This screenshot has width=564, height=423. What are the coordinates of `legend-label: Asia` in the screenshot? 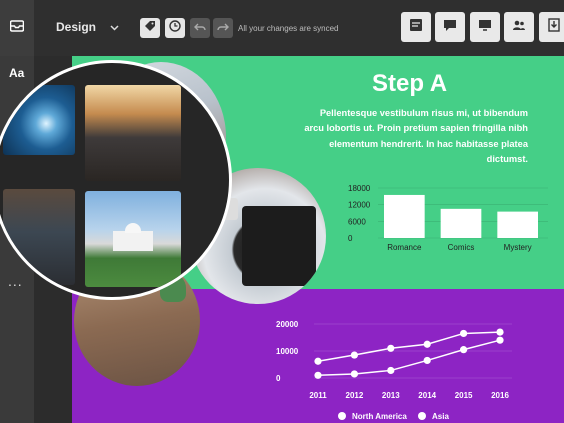 It's located at (440, 416).